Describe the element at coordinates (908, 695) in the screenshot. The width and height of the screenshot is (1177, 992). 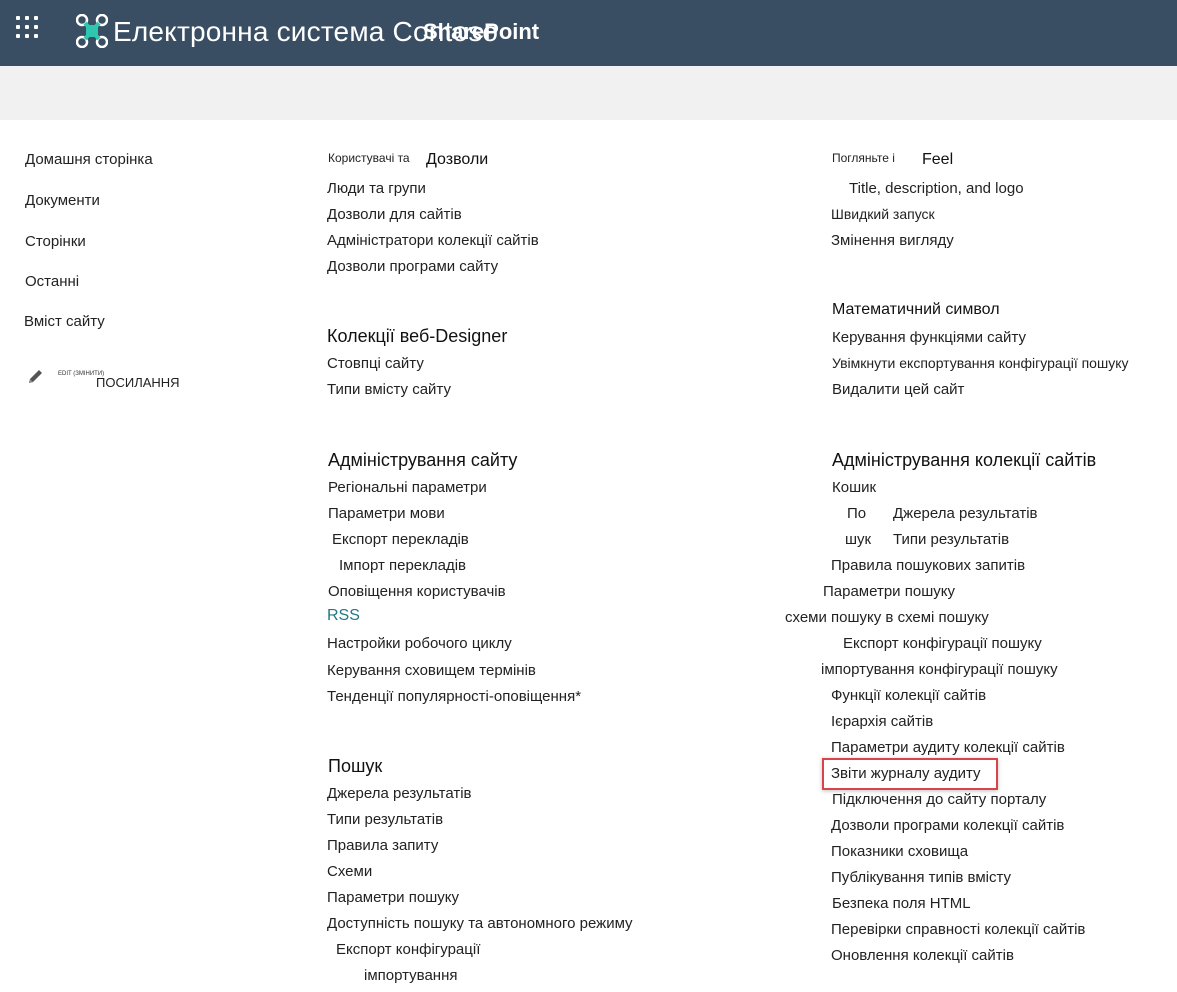
I see `link-collection-features: Функції колекції сайтів` at that location.